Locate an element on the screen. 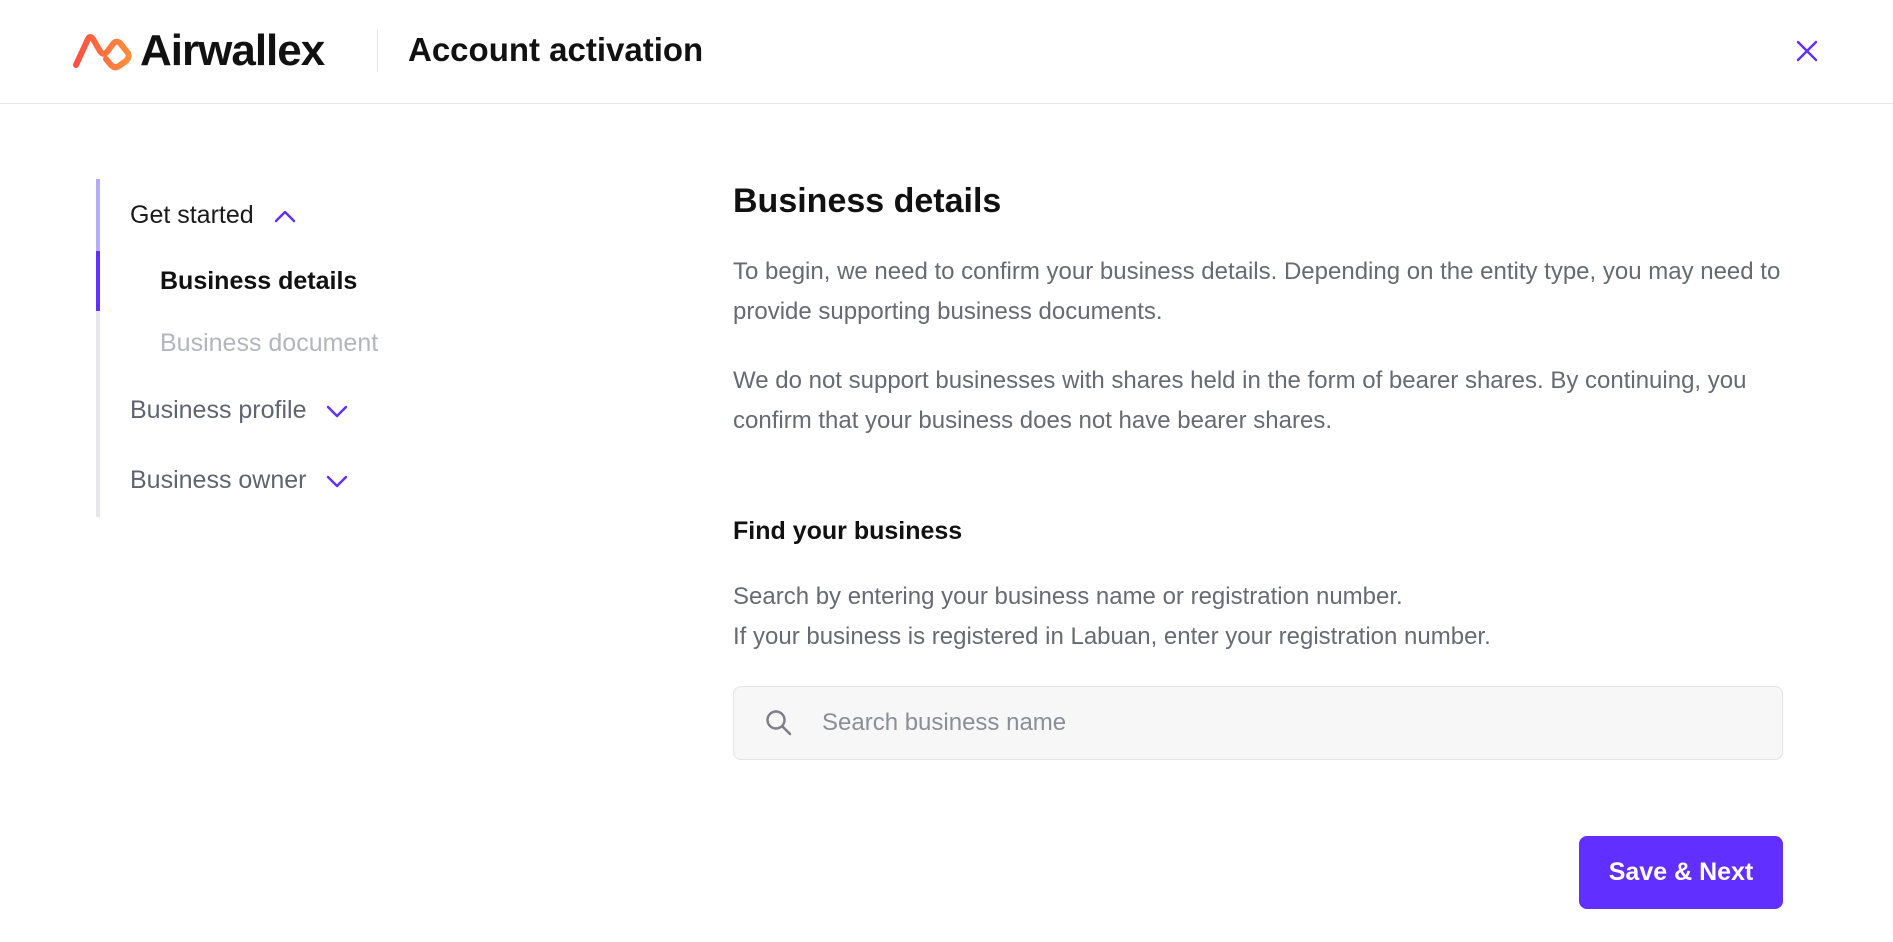 The width and height of the screenshot is (1893, 942). sidebar-section-business-profile: Business profile is located at coordinates (239, 410).